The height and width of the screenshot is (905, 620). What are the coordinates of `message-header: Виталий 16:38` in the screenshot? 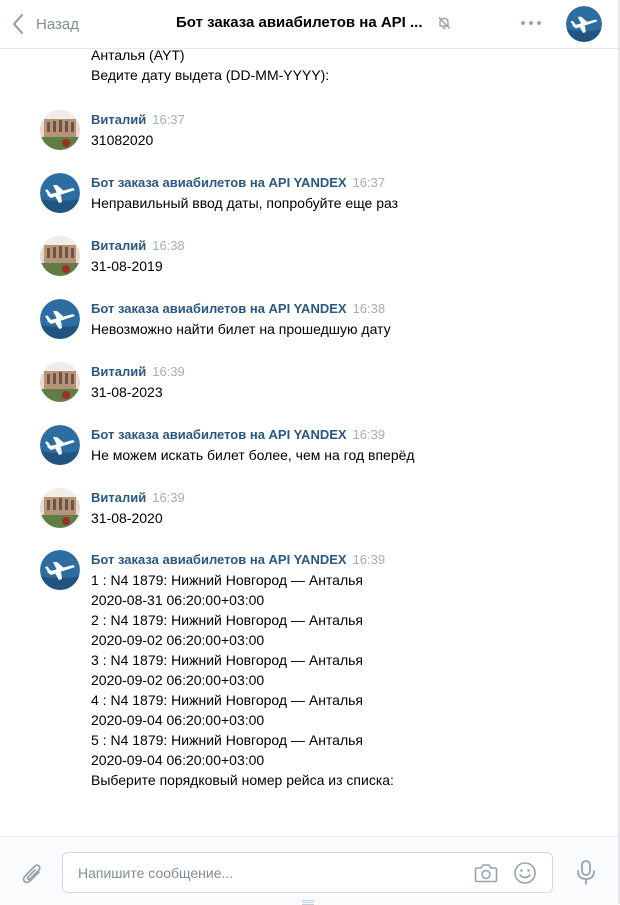 It's located at (138, 246).